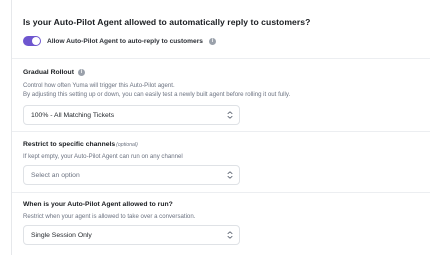 Image resolution: width=430 pixels, height=255 pixels. Describe the element at coordinates (55, 175) in the screenshot. I see `channels-placeholder: Select an option` at that location.